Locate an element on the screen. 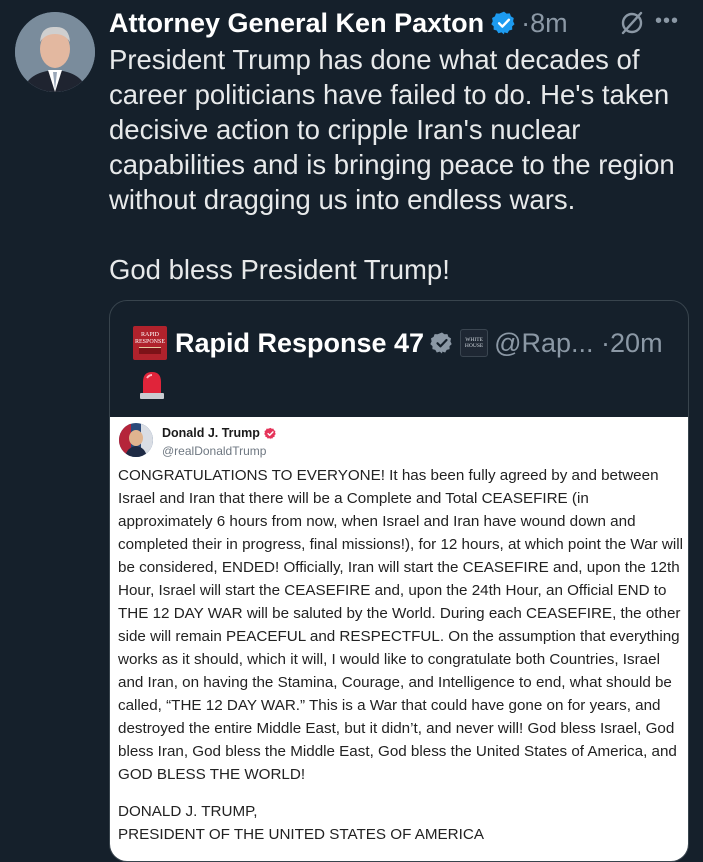 This screenshot has height=862, width=703. tweet-text-paragraph: God bless President Trump! is located at coordinates (279, 269).